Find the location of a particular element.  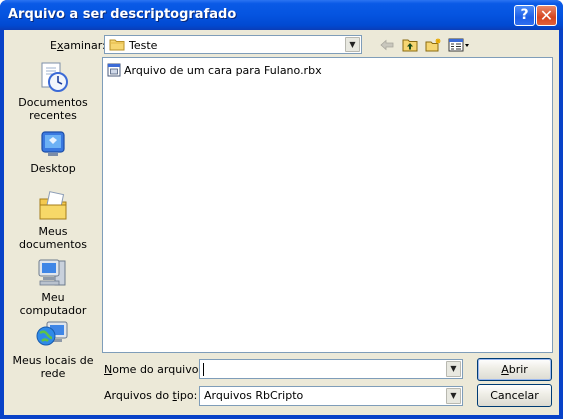

my-computer-icon is located at coordinates (52, 272).